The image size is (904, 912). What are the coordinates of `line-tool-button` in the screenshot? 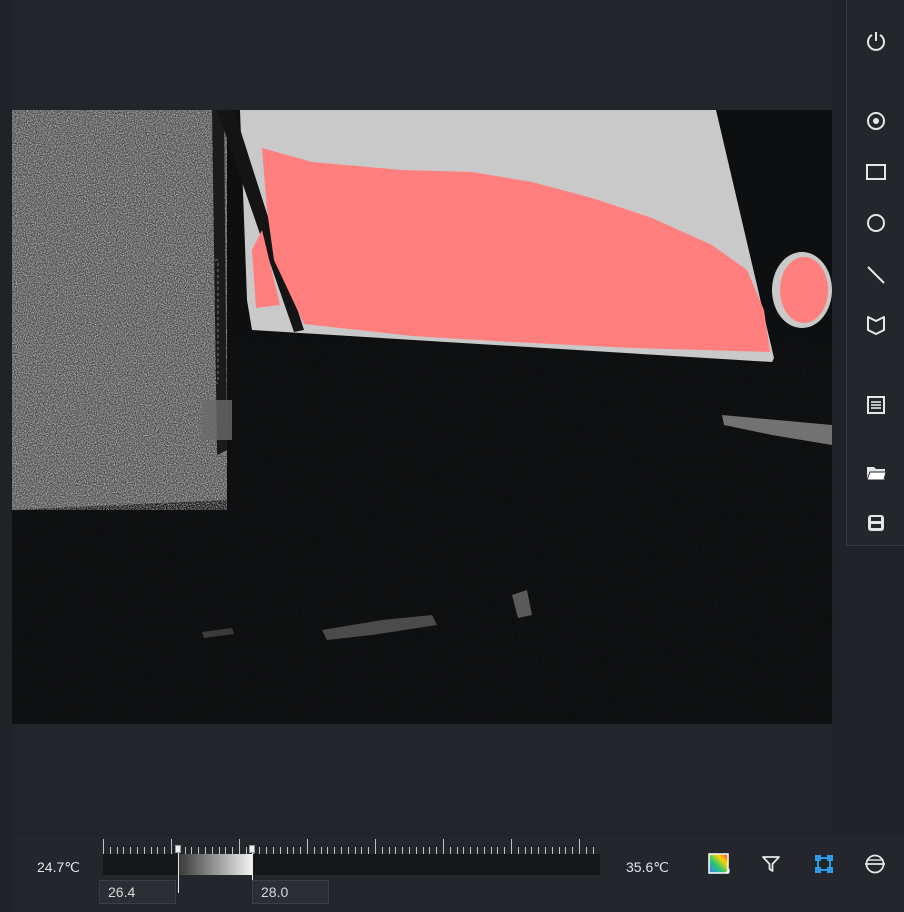 It's located at (876, 275).